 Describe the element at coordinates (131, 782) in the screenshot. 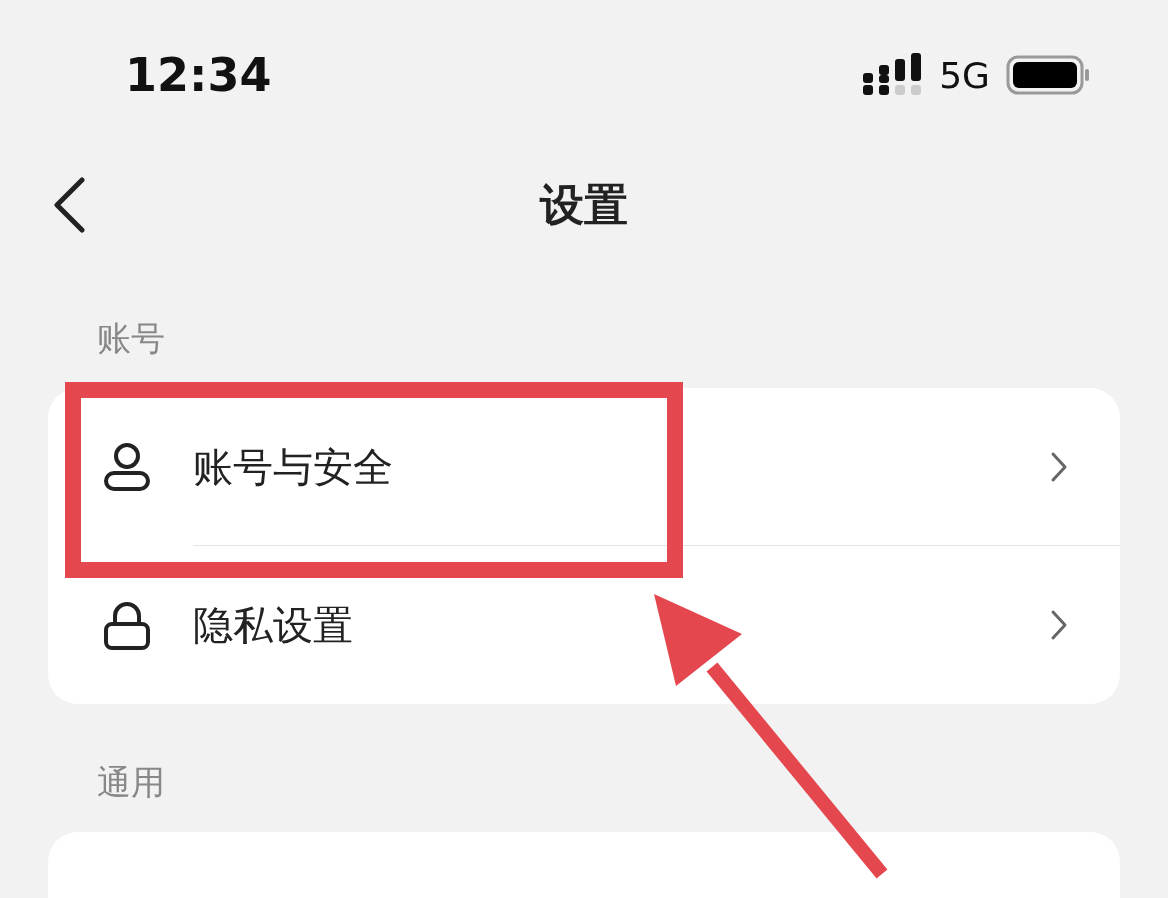

I see `section-label: 通用` at that location.